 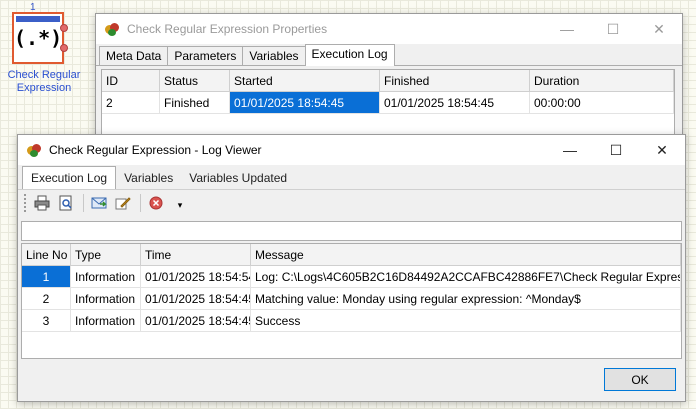 I want to click on column-header-duration: Duration, so click(x=602, y=80).